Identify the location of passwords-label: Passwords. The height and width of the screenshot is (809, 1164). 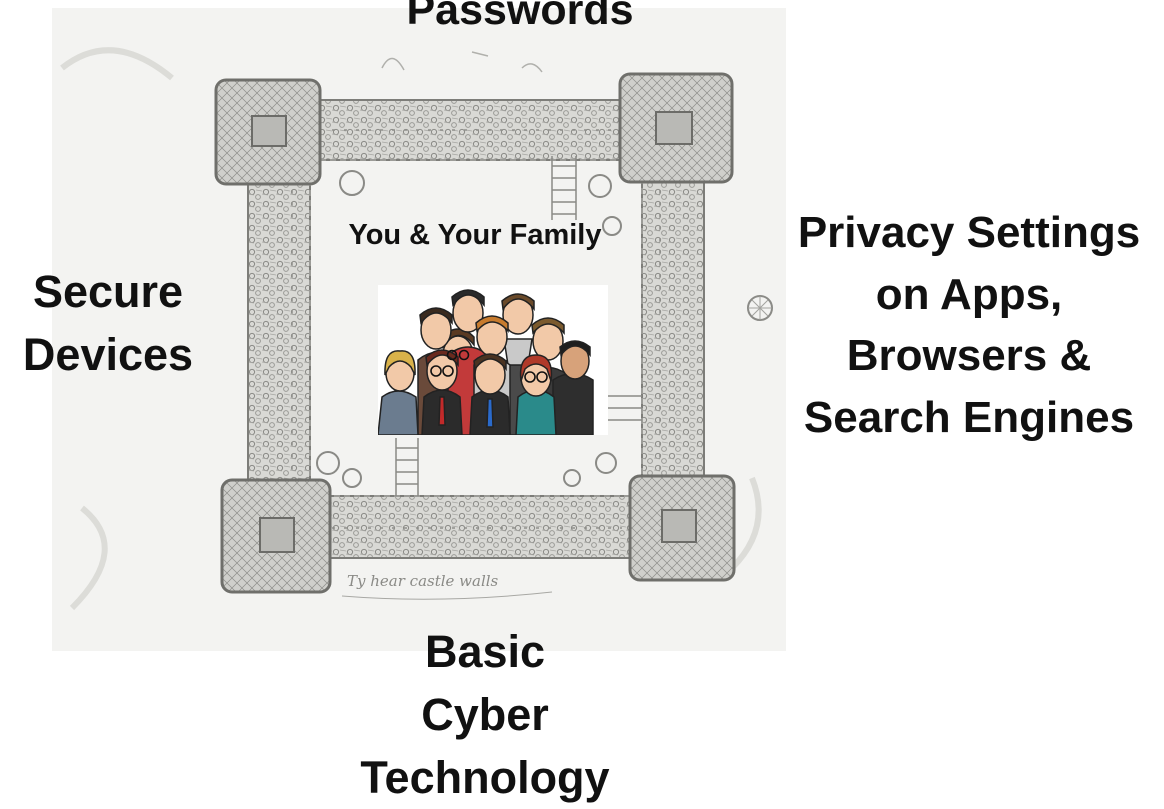
(520, 17).